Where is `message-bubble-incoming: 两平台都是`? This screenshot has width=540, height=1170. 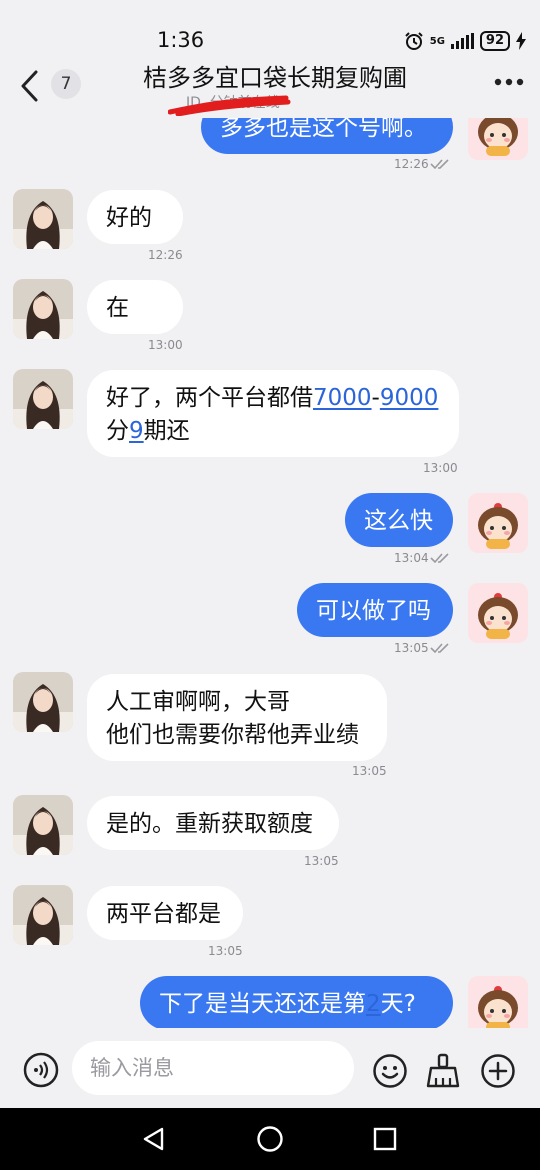 message-bubble-incoming: 两平台都是 is located at coordinates (165, 913).